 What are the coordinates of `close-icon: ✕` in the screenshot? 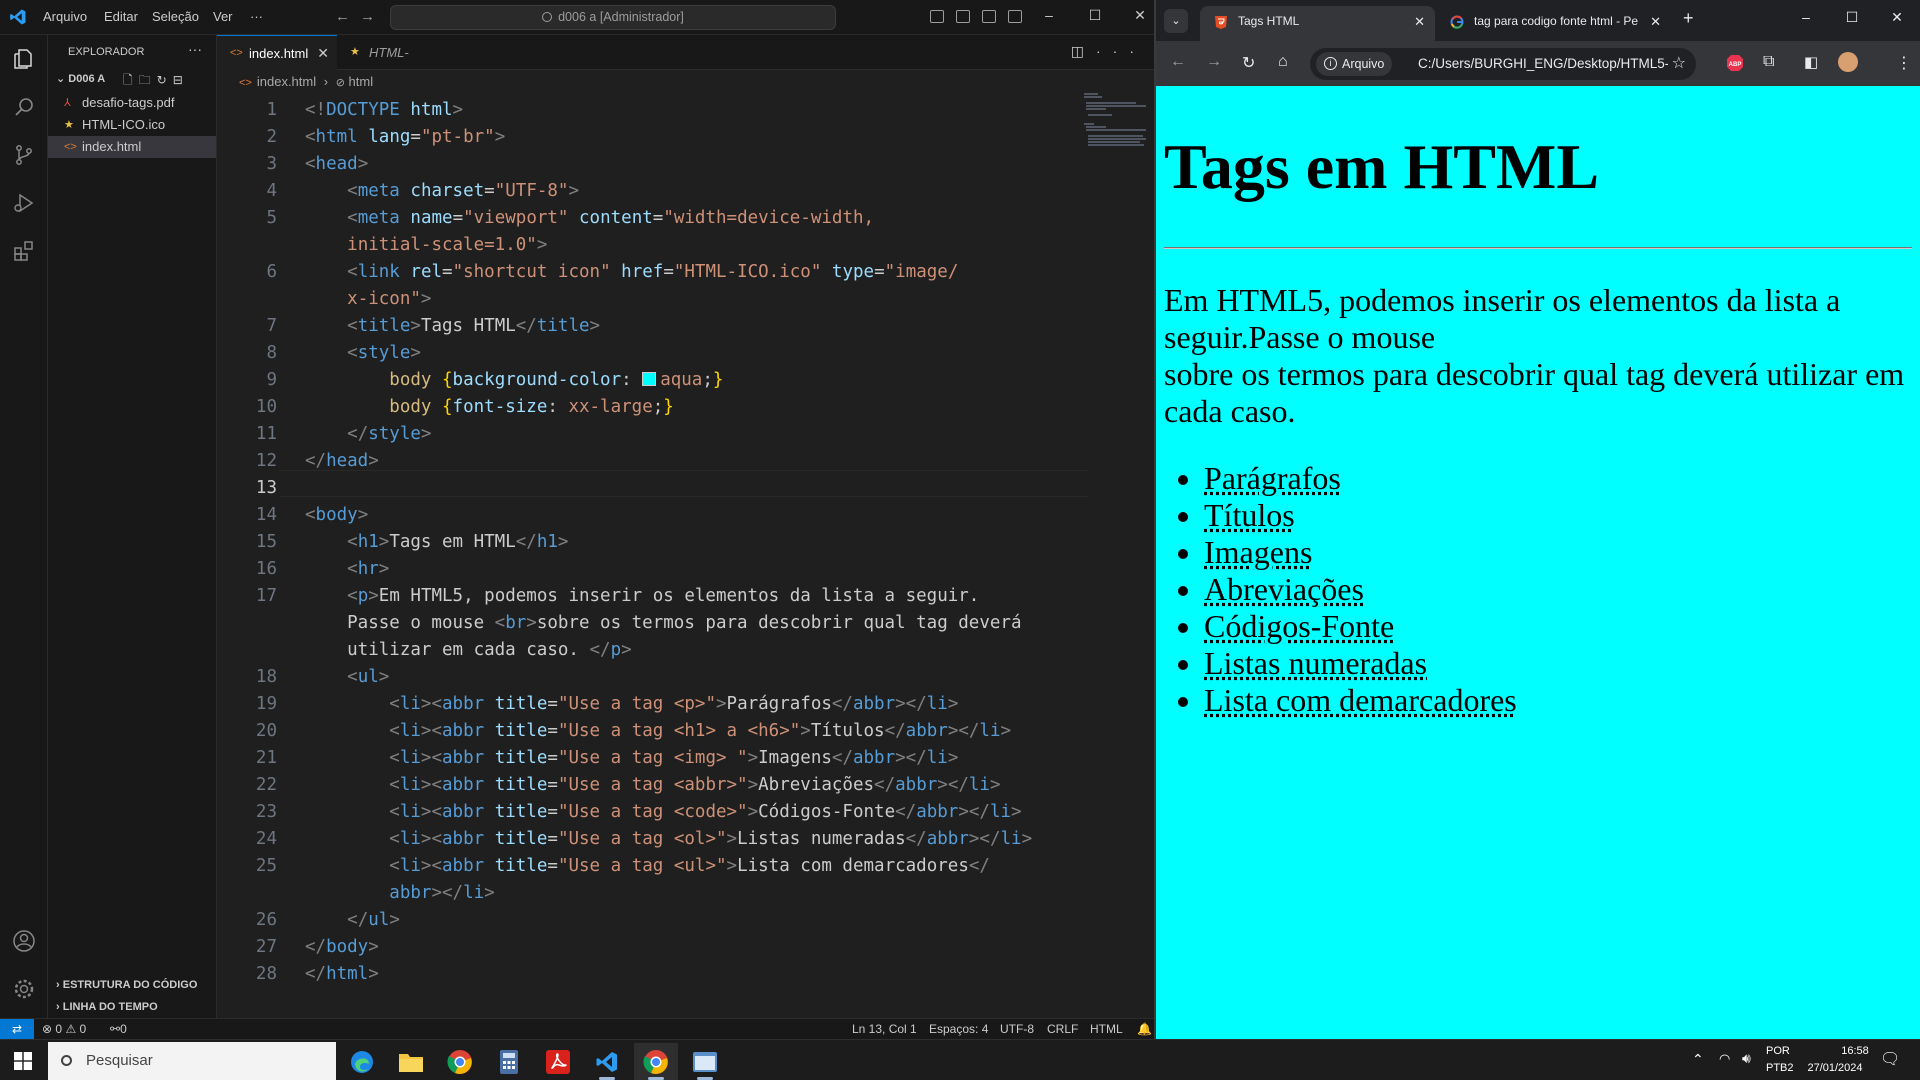 It's located at (1140, 15).